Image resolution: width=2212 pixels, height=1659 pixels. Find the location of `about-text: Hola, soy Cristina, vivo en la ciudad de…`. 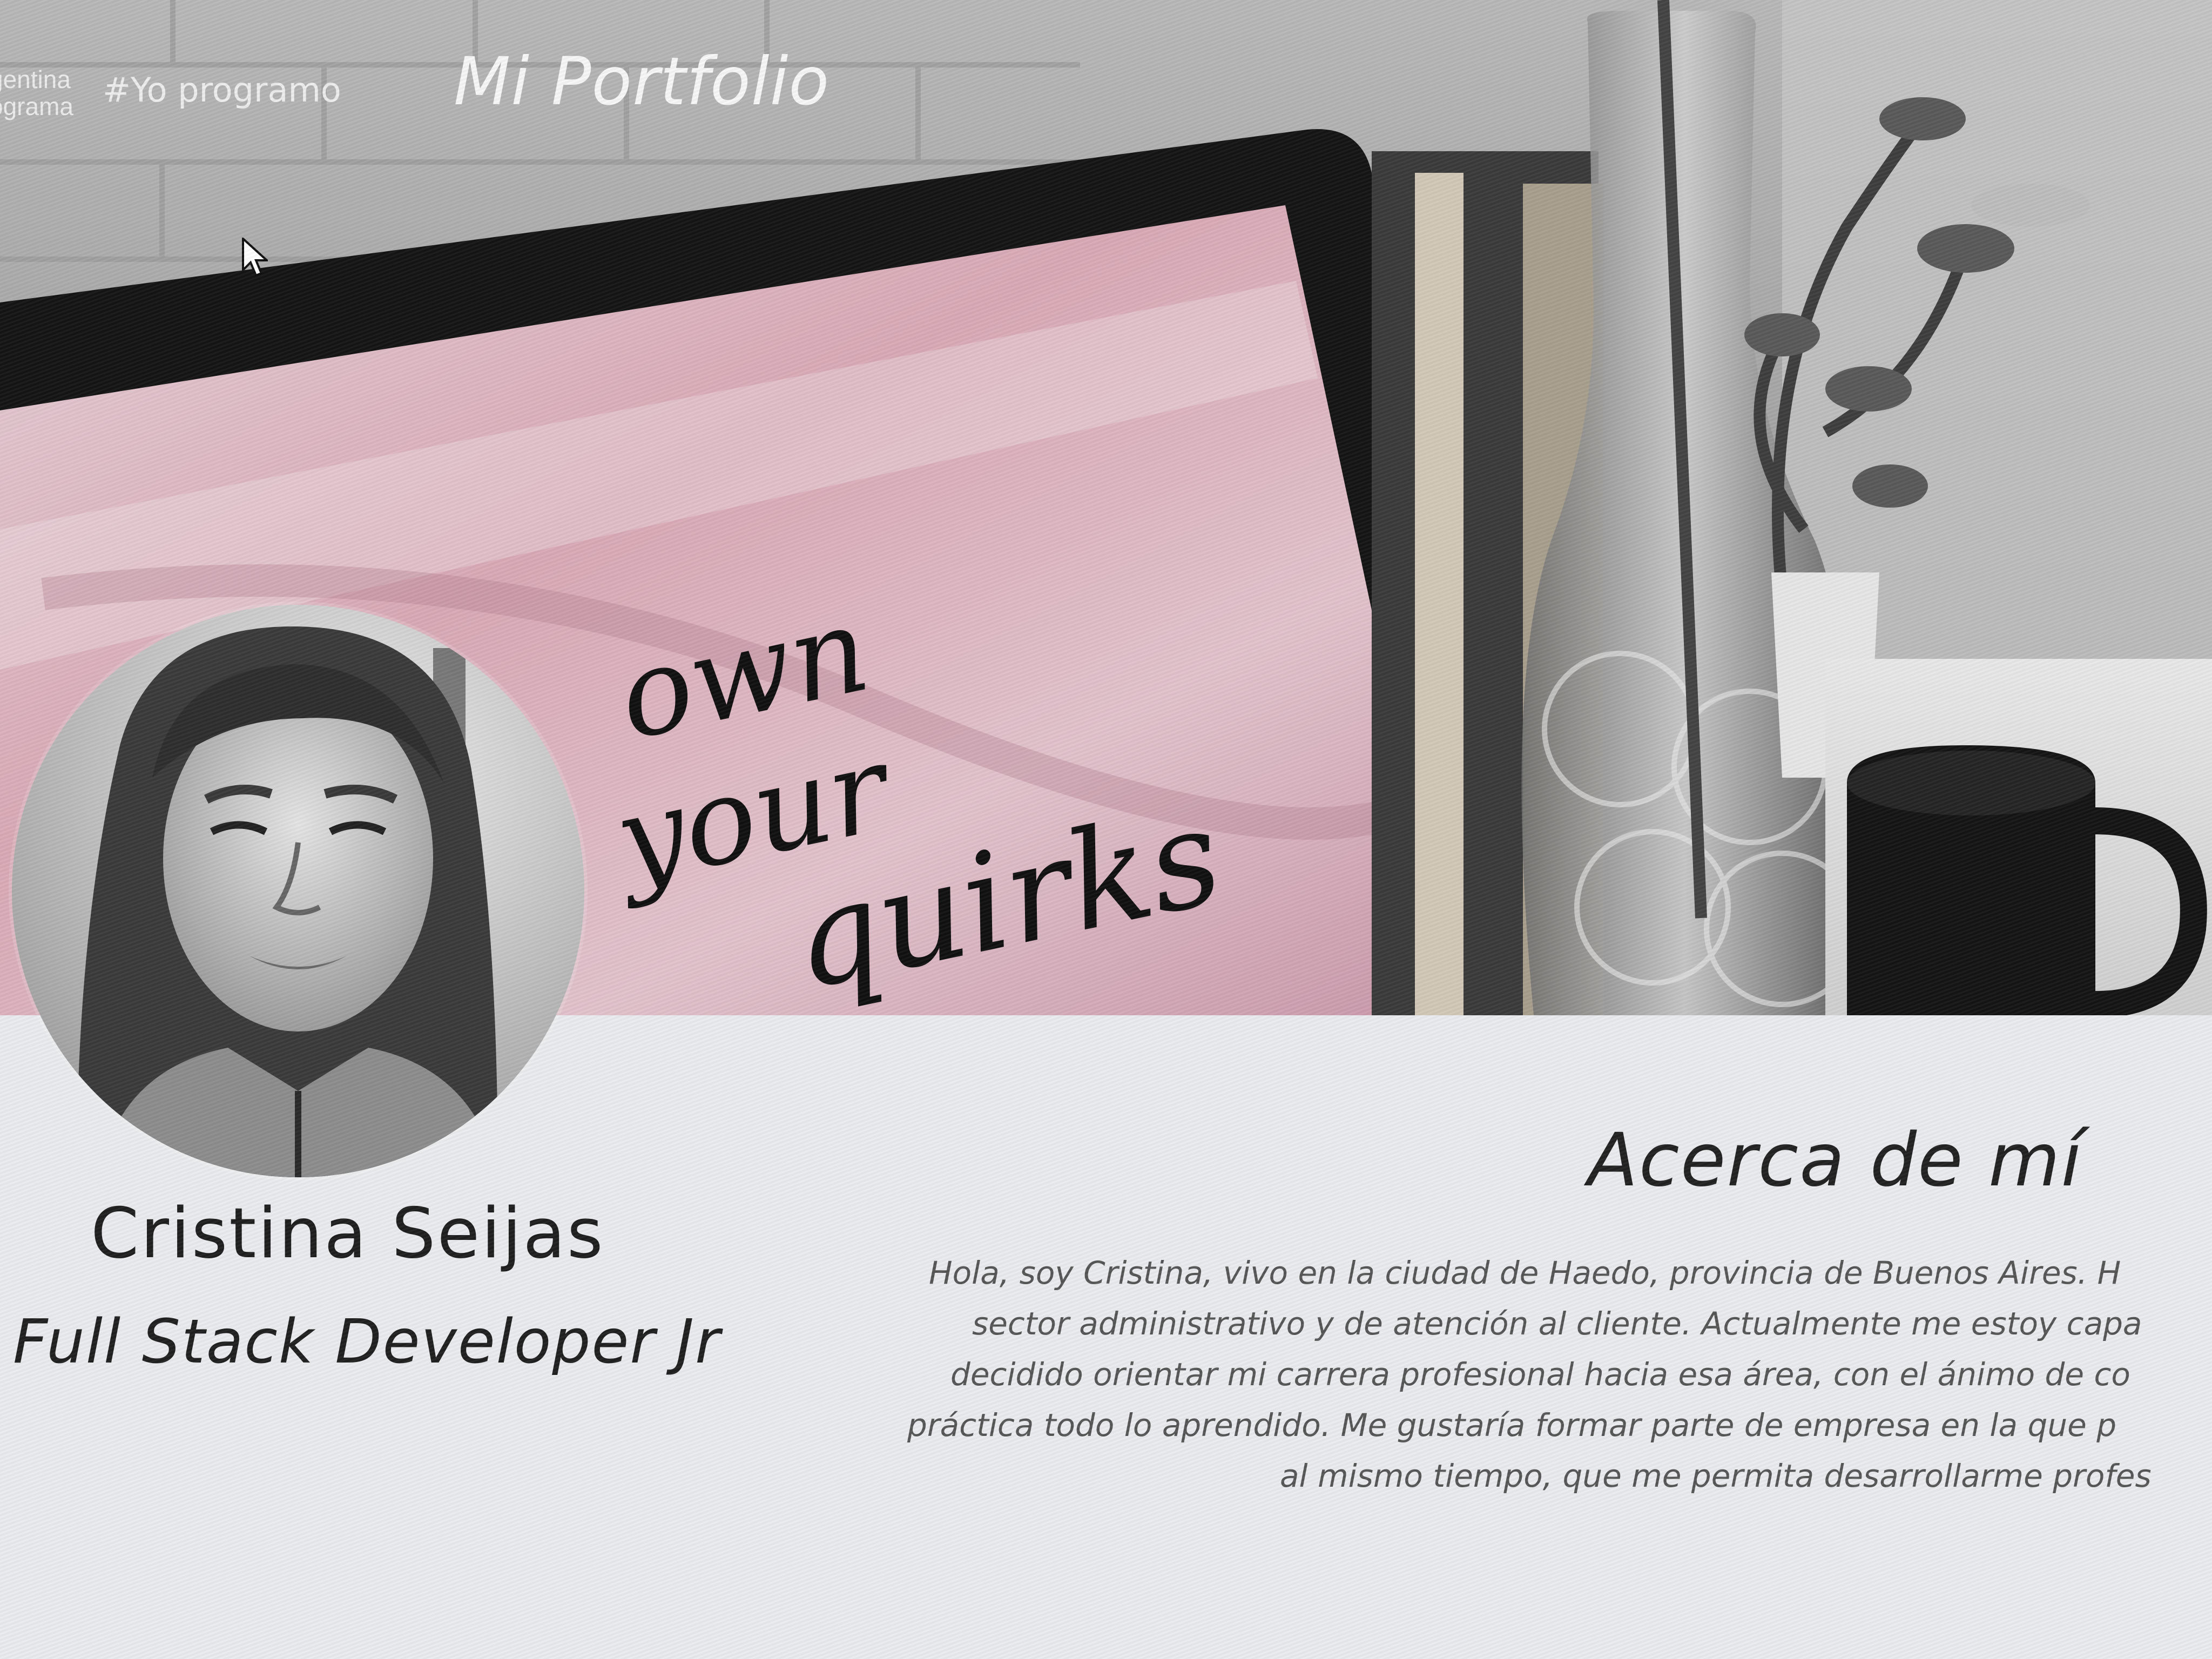

about-text: Hola, soy Cristina, vivo en la ciudad de… is located at coordinates (1554, 1374).